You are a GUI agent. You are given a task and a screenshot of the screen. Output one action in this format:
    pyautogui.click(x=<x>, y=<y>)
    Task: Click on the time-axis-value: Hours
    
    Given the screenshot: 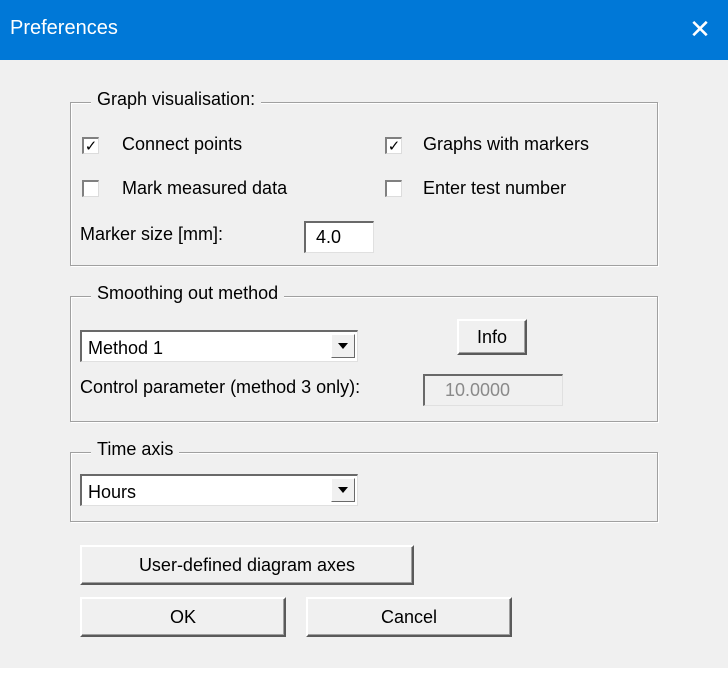 What is the action you would take?
    pyautogui.click(x=112, y=492)
    